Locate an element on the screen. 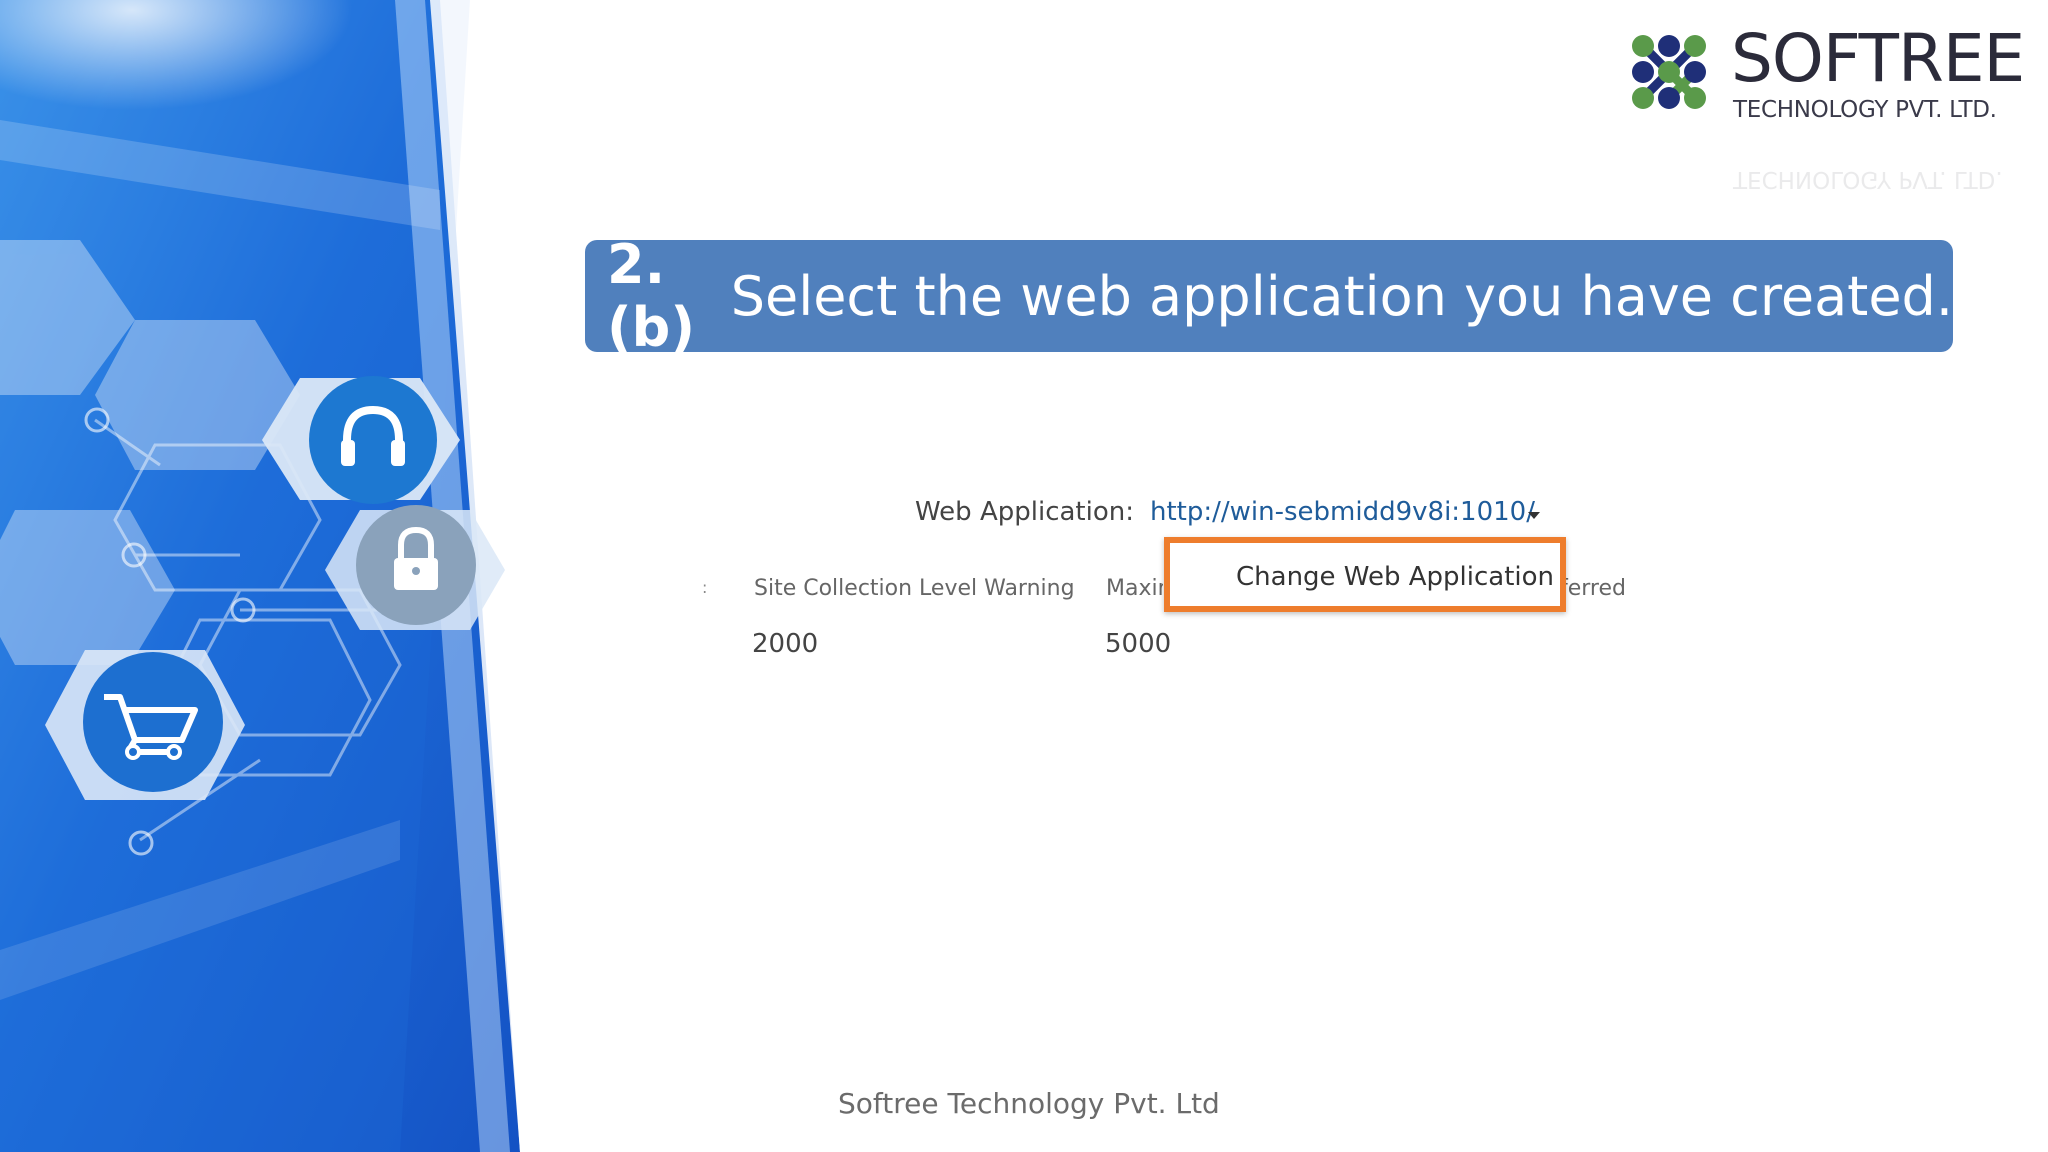  change-web-application-menu-item: Change Web Application is located at coordinates (1395, 577).